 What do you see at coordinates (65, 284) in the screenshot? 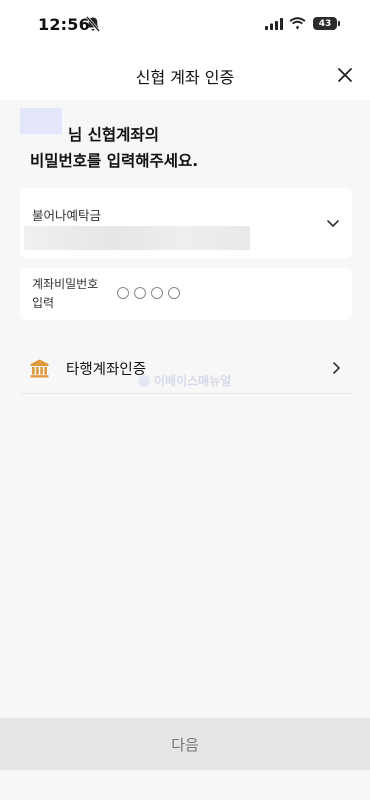
I see `password-label-line1: 계좌비밀번호` at bounding box center [65, 284].